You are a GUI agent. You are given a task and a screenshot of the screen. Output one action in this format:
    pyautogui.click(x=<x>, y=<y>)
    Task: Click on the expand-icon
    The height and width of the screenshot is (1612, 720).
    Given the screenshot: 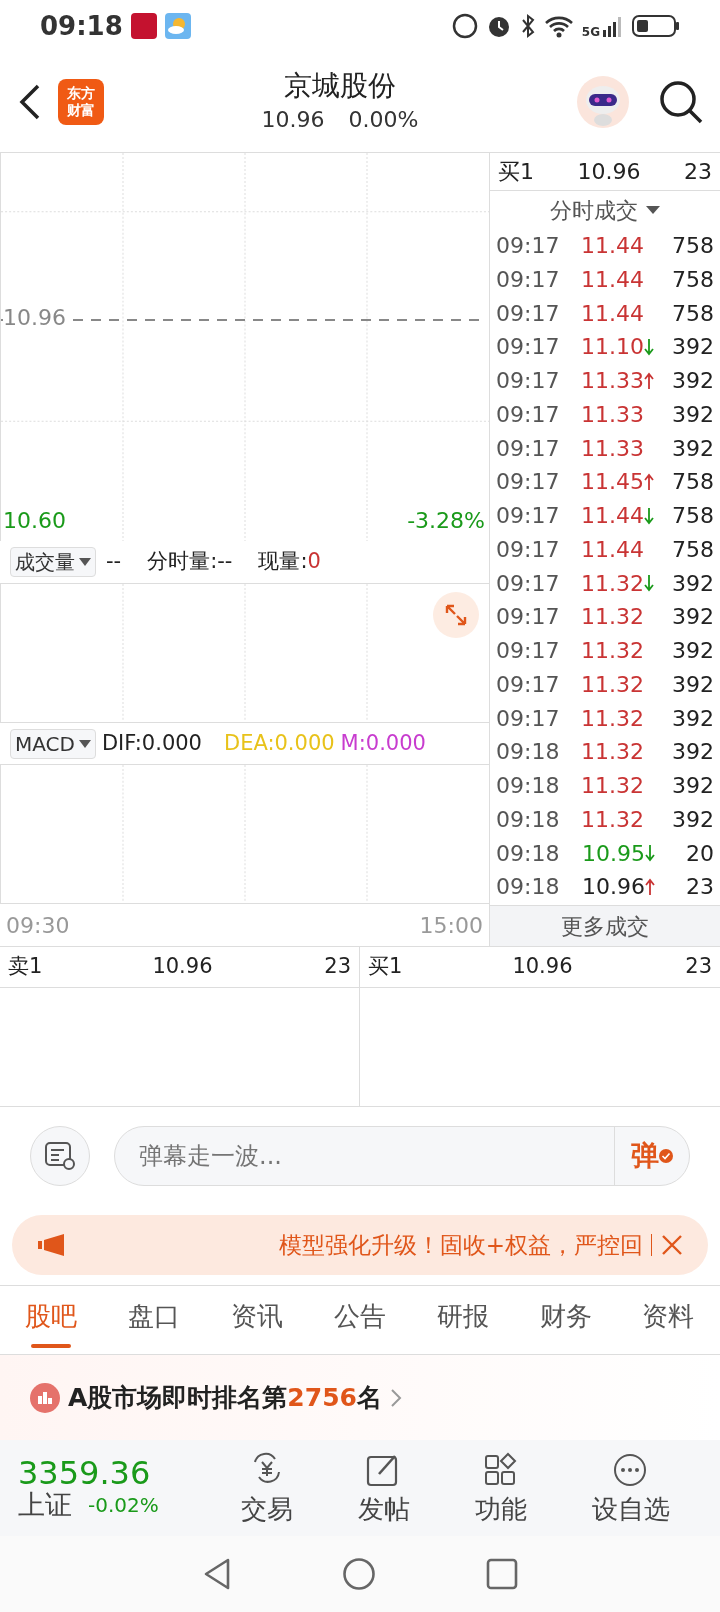 What is the action you would take?
    pyautogui.click(x=456, y=614)
    